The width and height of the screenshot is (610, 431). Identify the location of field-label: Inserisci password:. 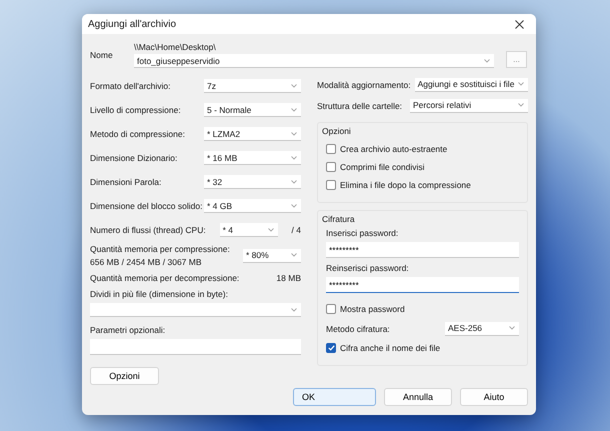
(363, 233).